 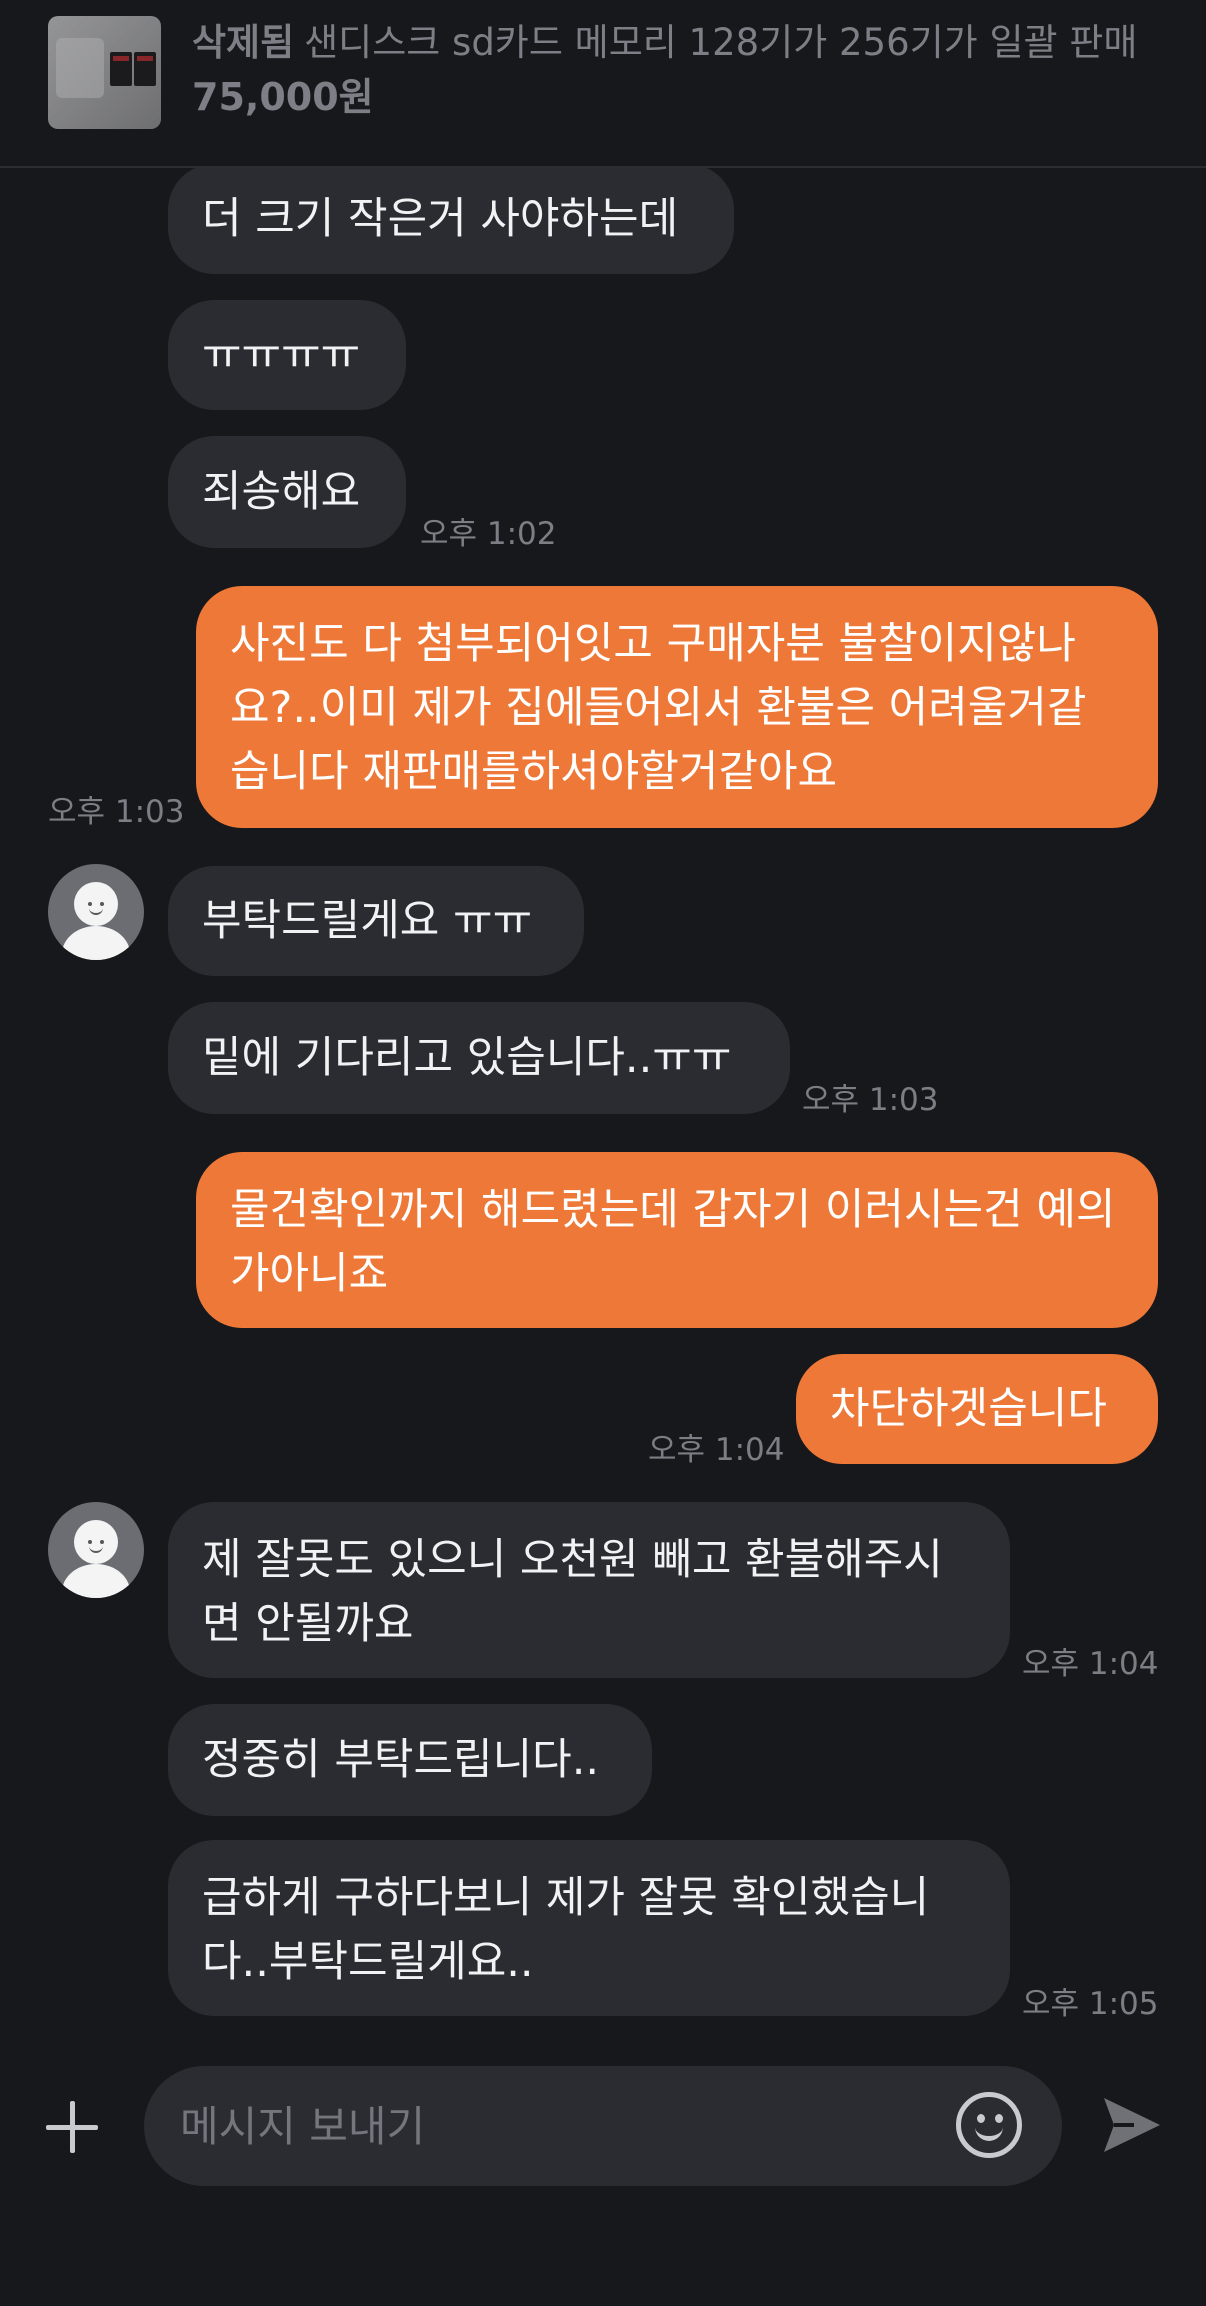 I want to click on message-text: 밑에 기다리고 있습니다..ㅠㅠ, so click(x=467, y=1058).